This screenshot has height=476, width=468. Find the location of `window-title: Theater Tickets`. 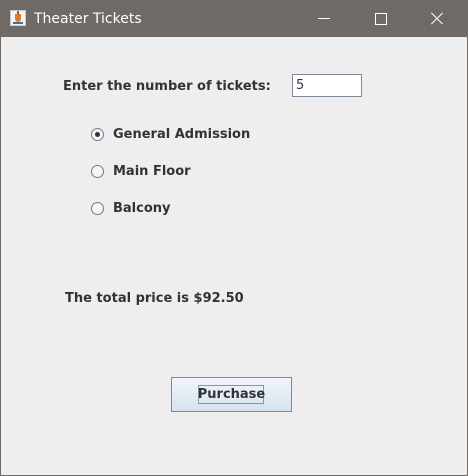

window-title: Theater Tickets is located at coordinates (88, 19).